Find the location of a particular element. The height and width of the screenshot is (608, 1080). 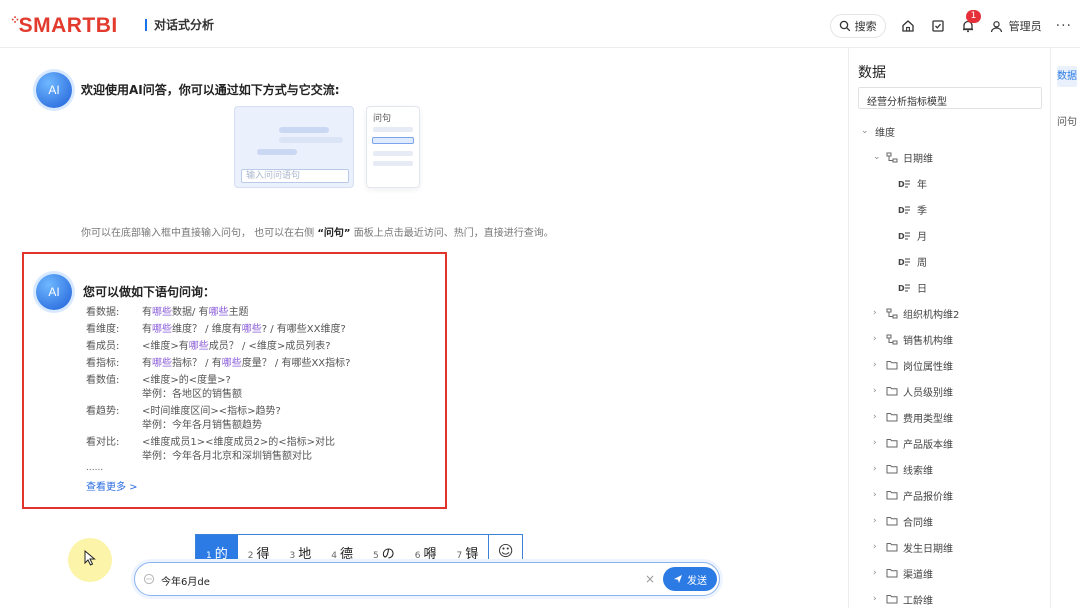

notifications-button: 1 is located at coordinates (971, 22).